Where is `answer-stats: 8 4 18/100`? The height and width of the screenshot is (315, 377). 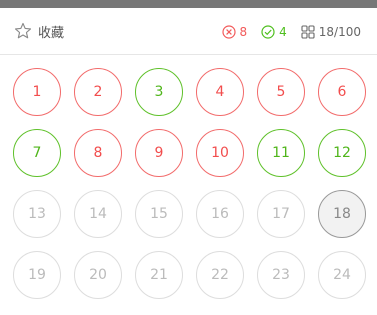
answer-stats: 8 4 18/100 is located at coordinates (284, 32).